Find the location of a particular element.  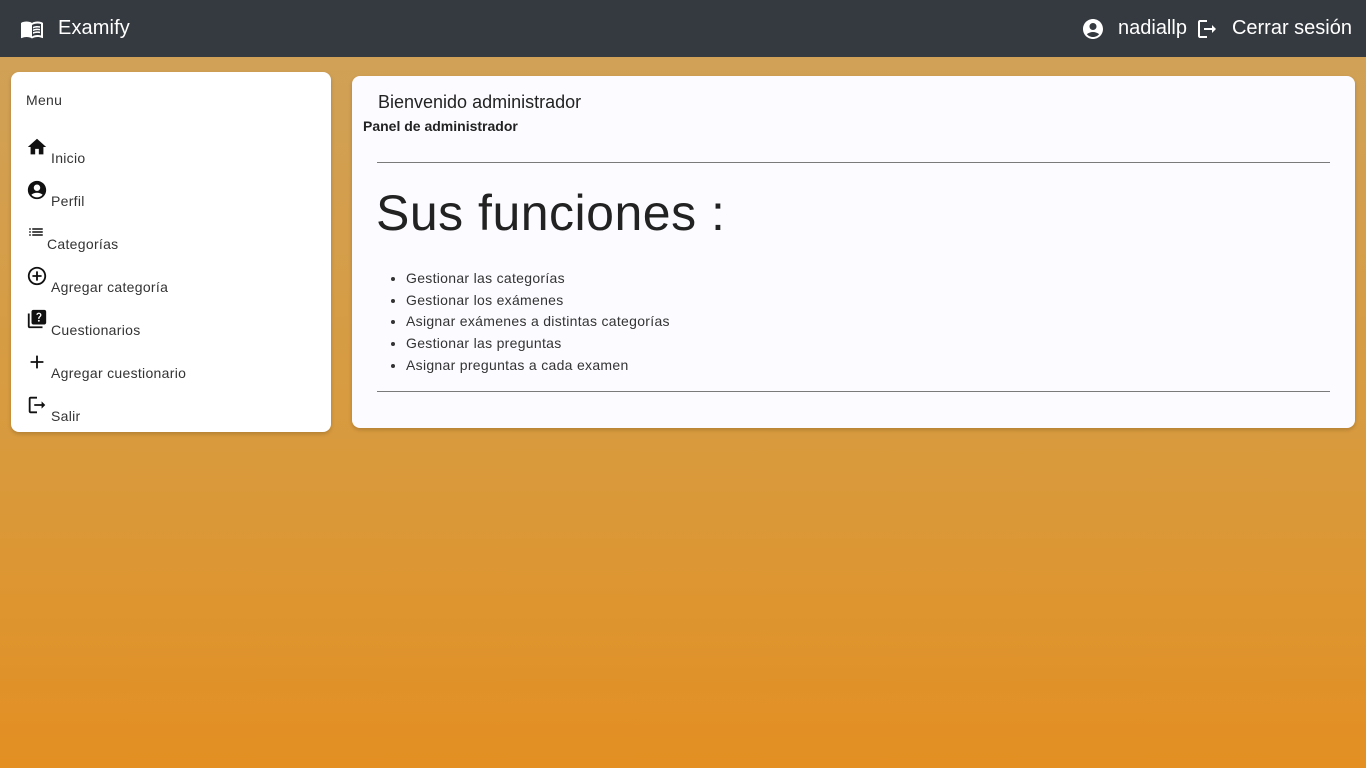

sidebar-item-label: Salir is located at coordinates (66, 416).